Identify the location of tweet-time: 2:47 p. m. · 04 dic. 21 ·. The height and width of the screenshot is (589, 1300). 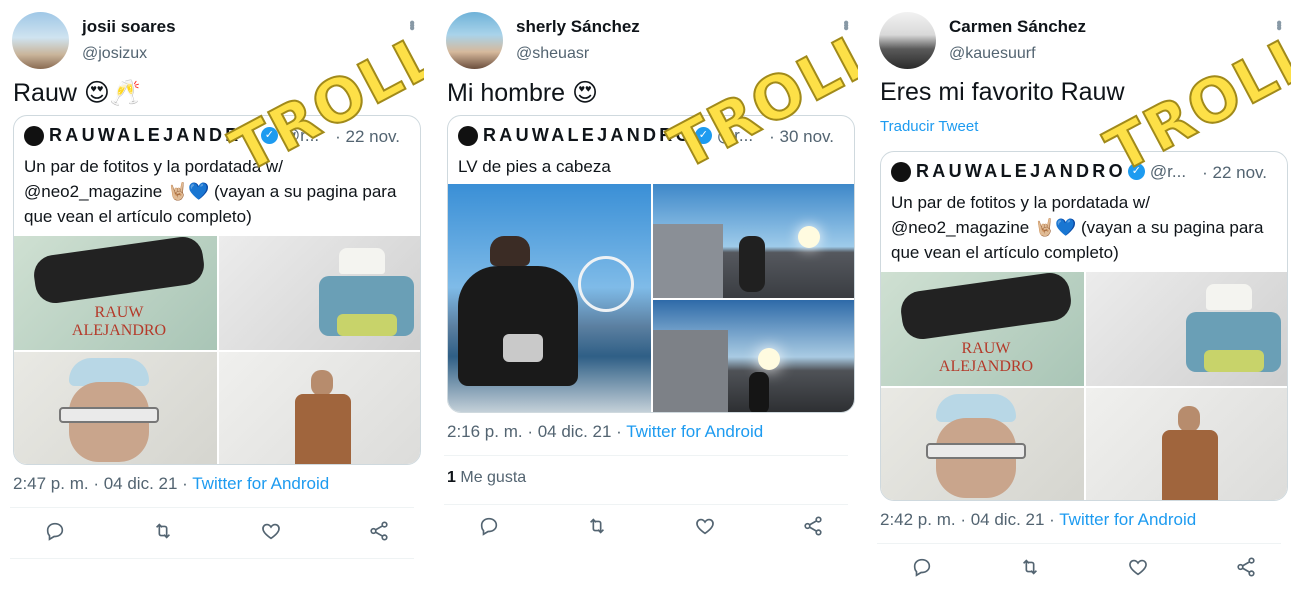
(100, 483).